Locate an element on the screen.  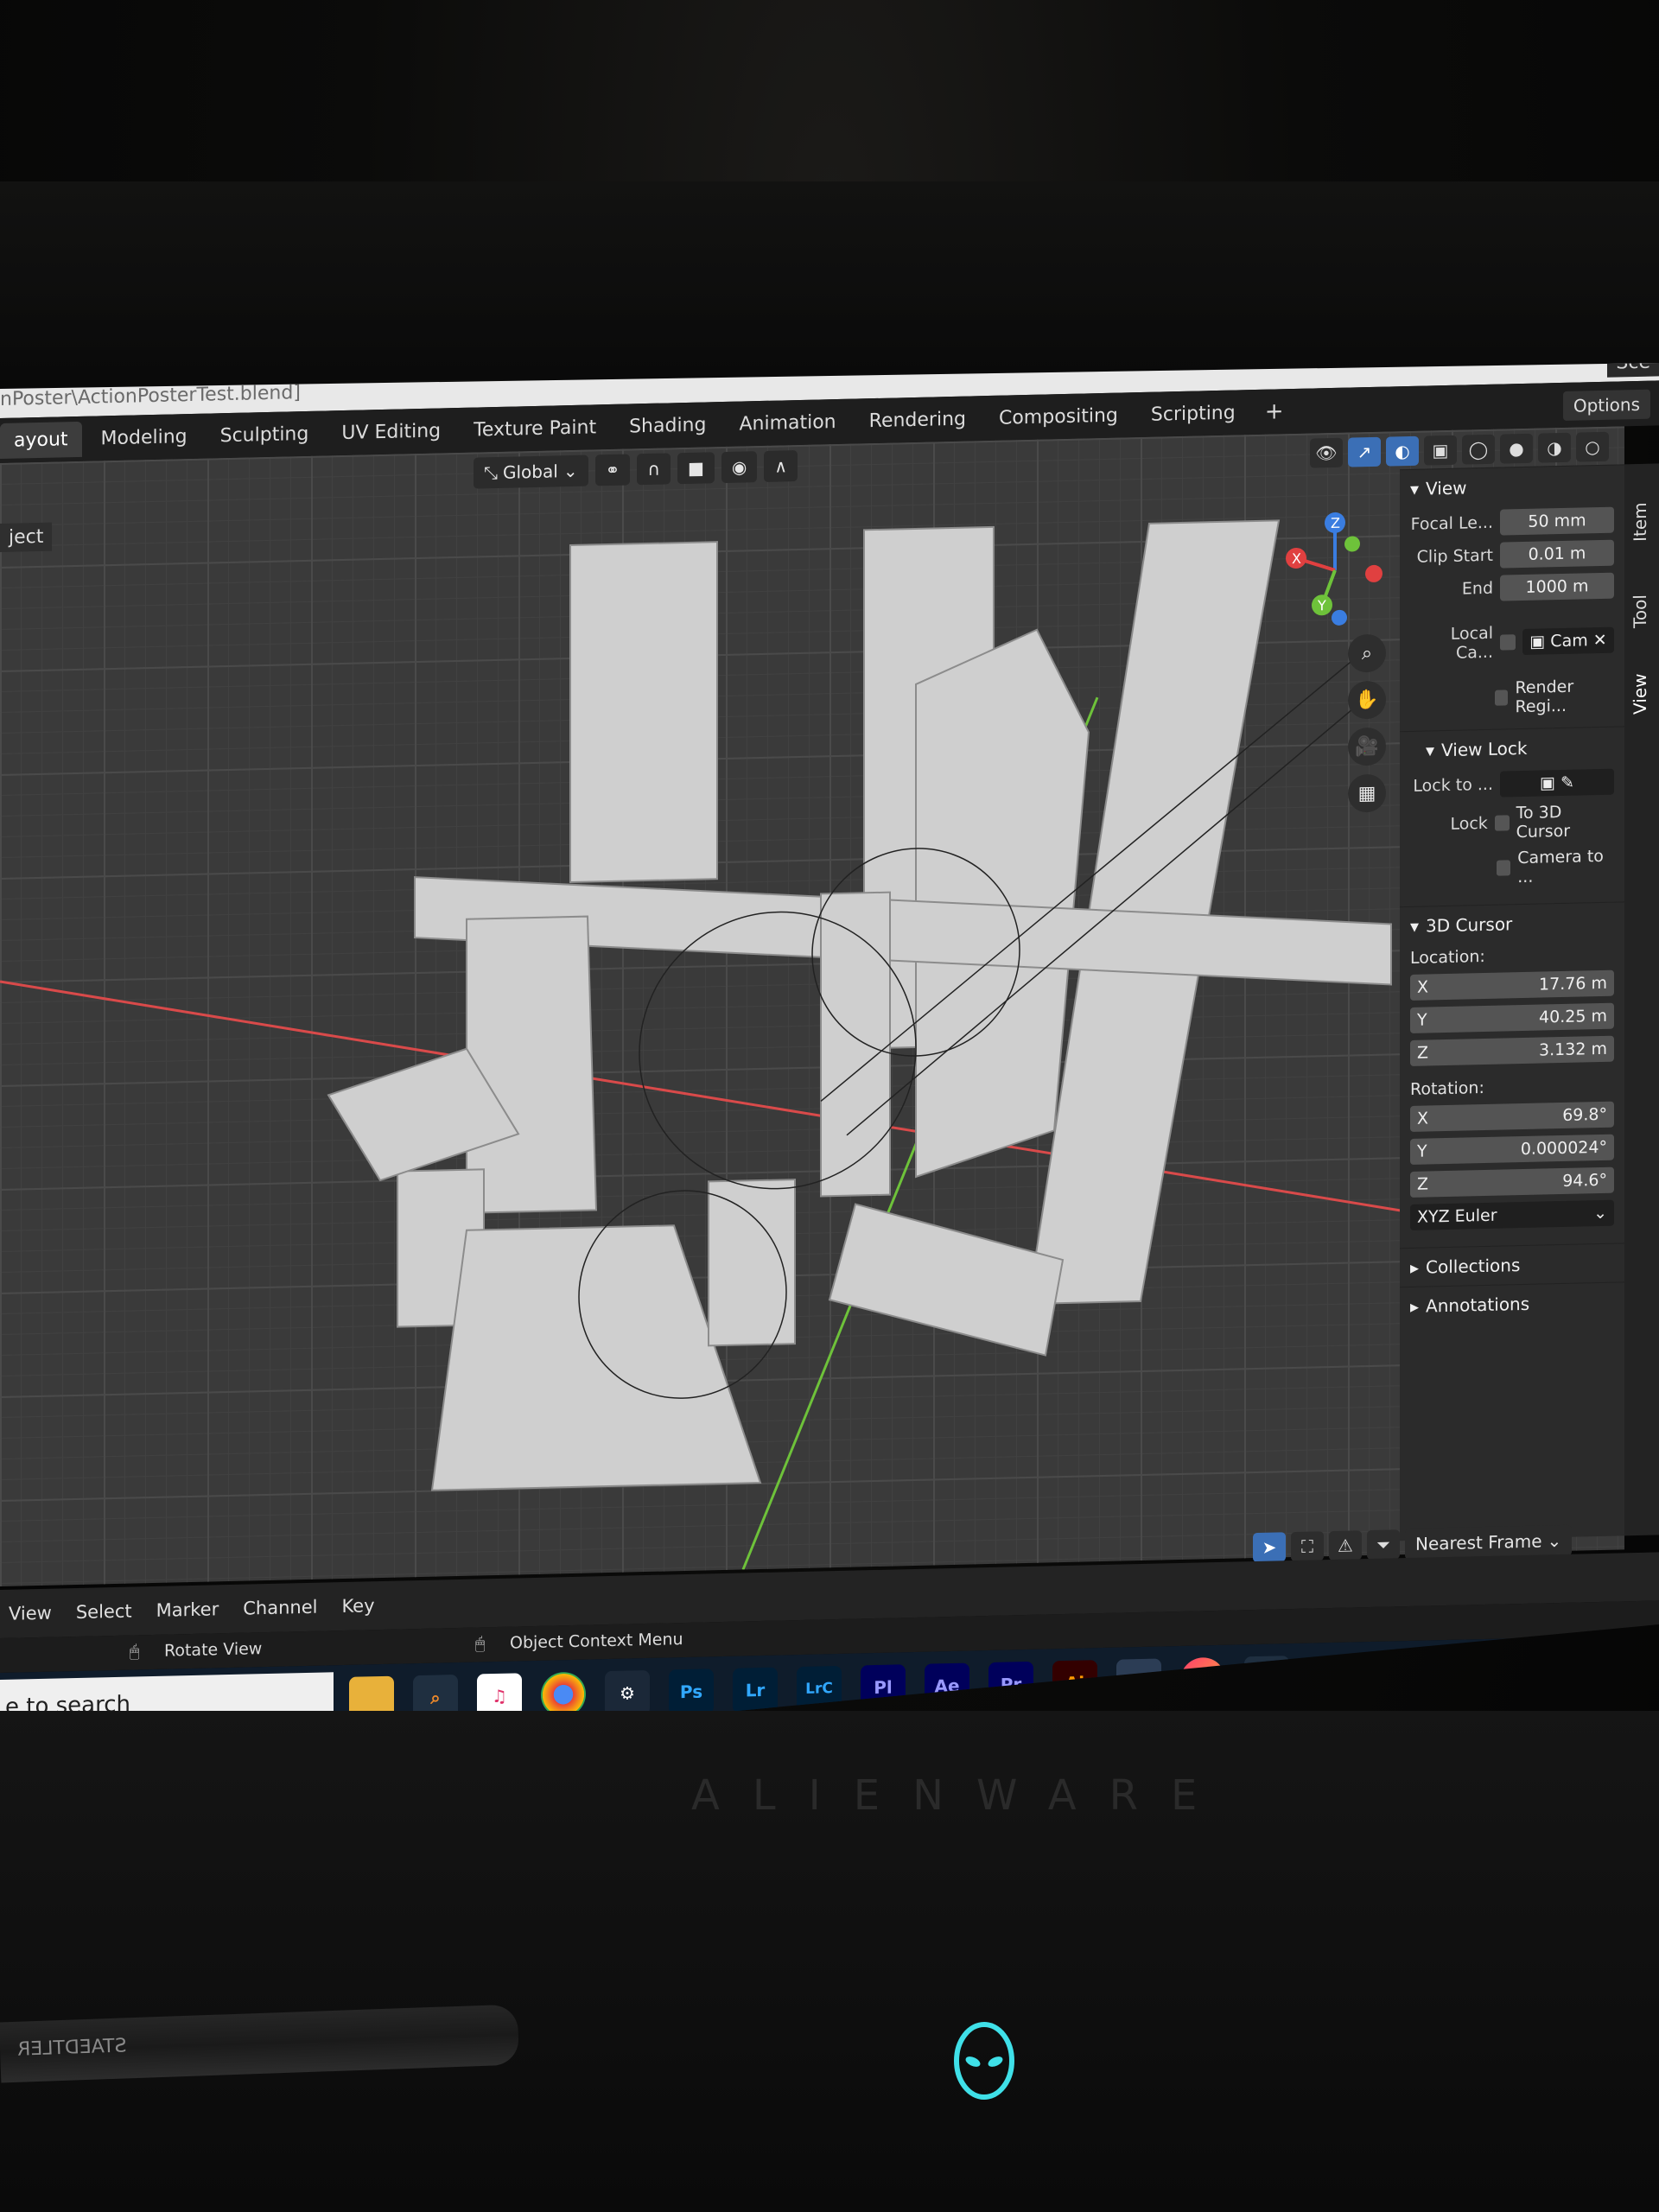
view-section-title: View is located at coordinates (1446, 488).